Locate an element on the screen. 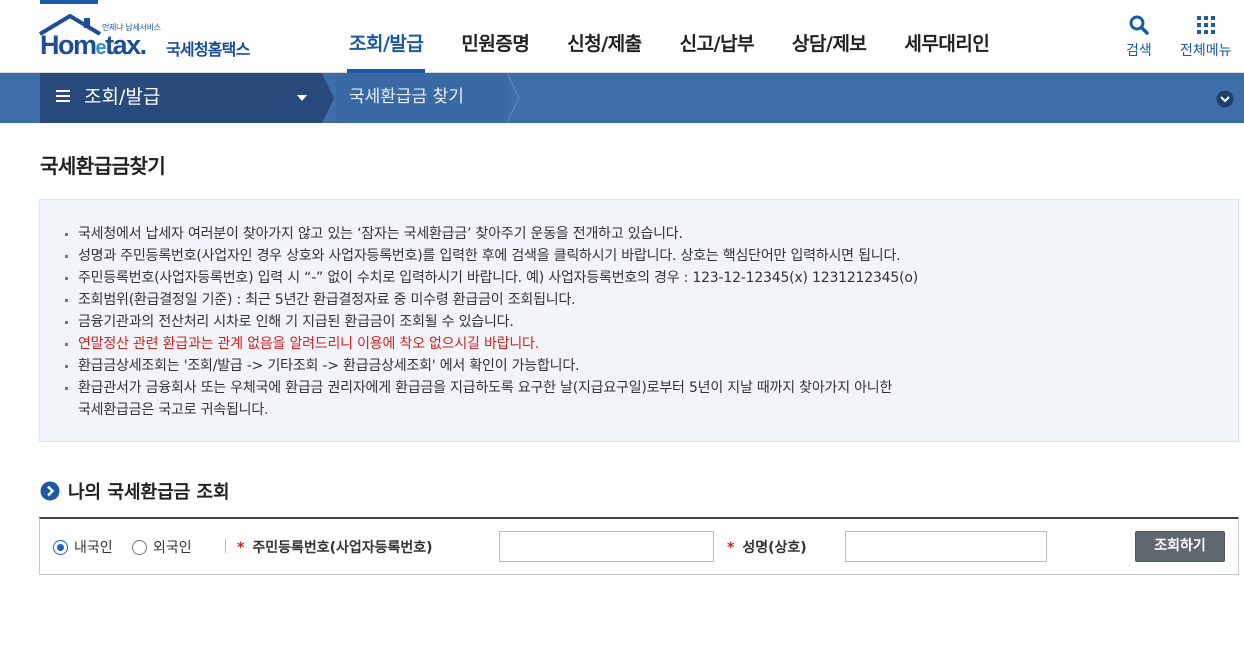 The width and height of the screenshot is (1244, 667). grid-menu-icon is located at coordinates (1205, 25).